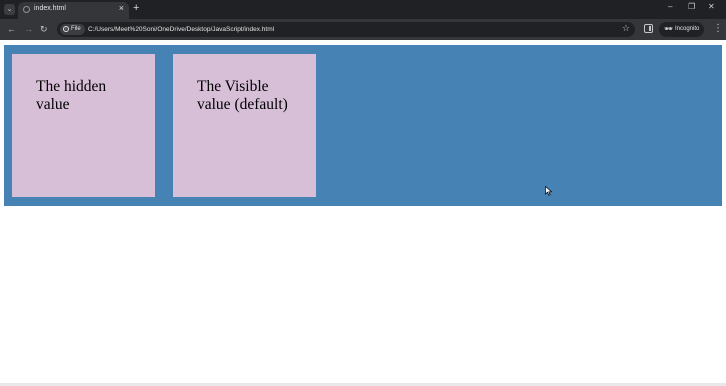  What do you see at coordinates (73, 10) in the screenshot?
I see `tab-index-html: index.html ×` at bounding box center [73, 10].